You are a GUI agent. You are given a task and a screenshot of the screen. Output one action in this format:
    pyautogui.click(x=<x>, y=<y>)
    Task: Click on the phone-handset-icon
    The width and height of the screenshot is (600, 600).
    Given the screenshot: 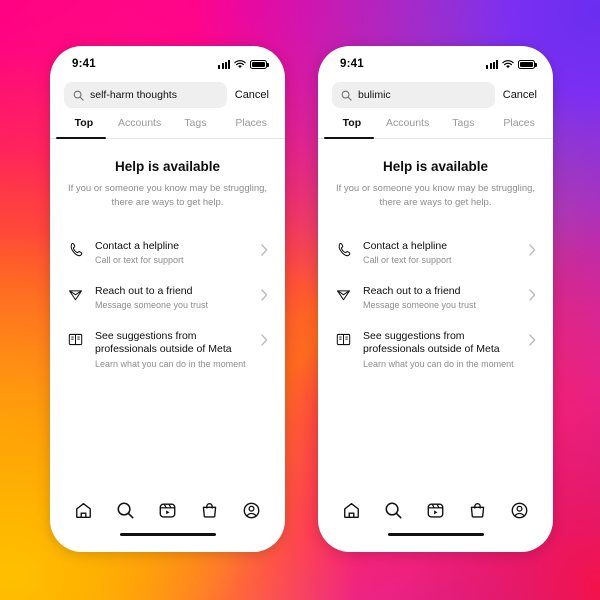 What is the action you would take?
    pyautogui.click(x=343, y=248)
    